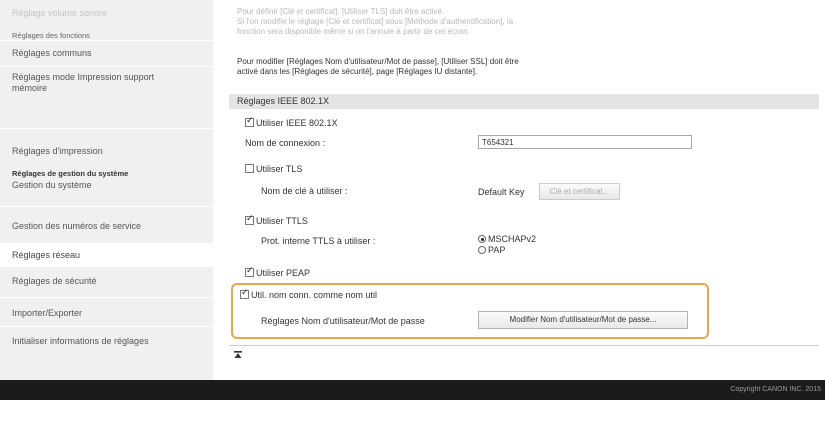  I want to click on sidebar-item-system: Gestion du système, so click(106, 185).